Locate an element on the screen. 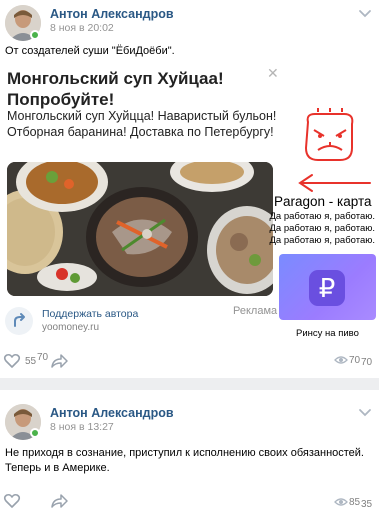  ad-title: Монгольский суп Хуйцаа! is located at coordinates (115, 78).